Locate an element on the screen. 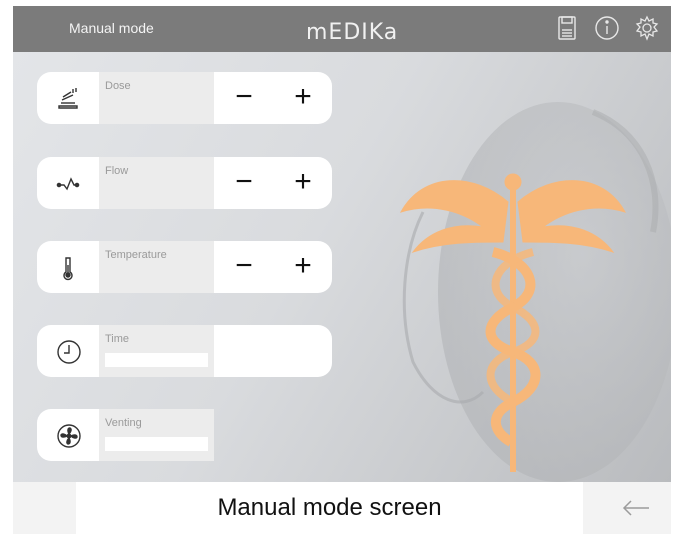 This screenshot has width=677, height=534. settings-gear-icon is located at coordinates (647, 28).